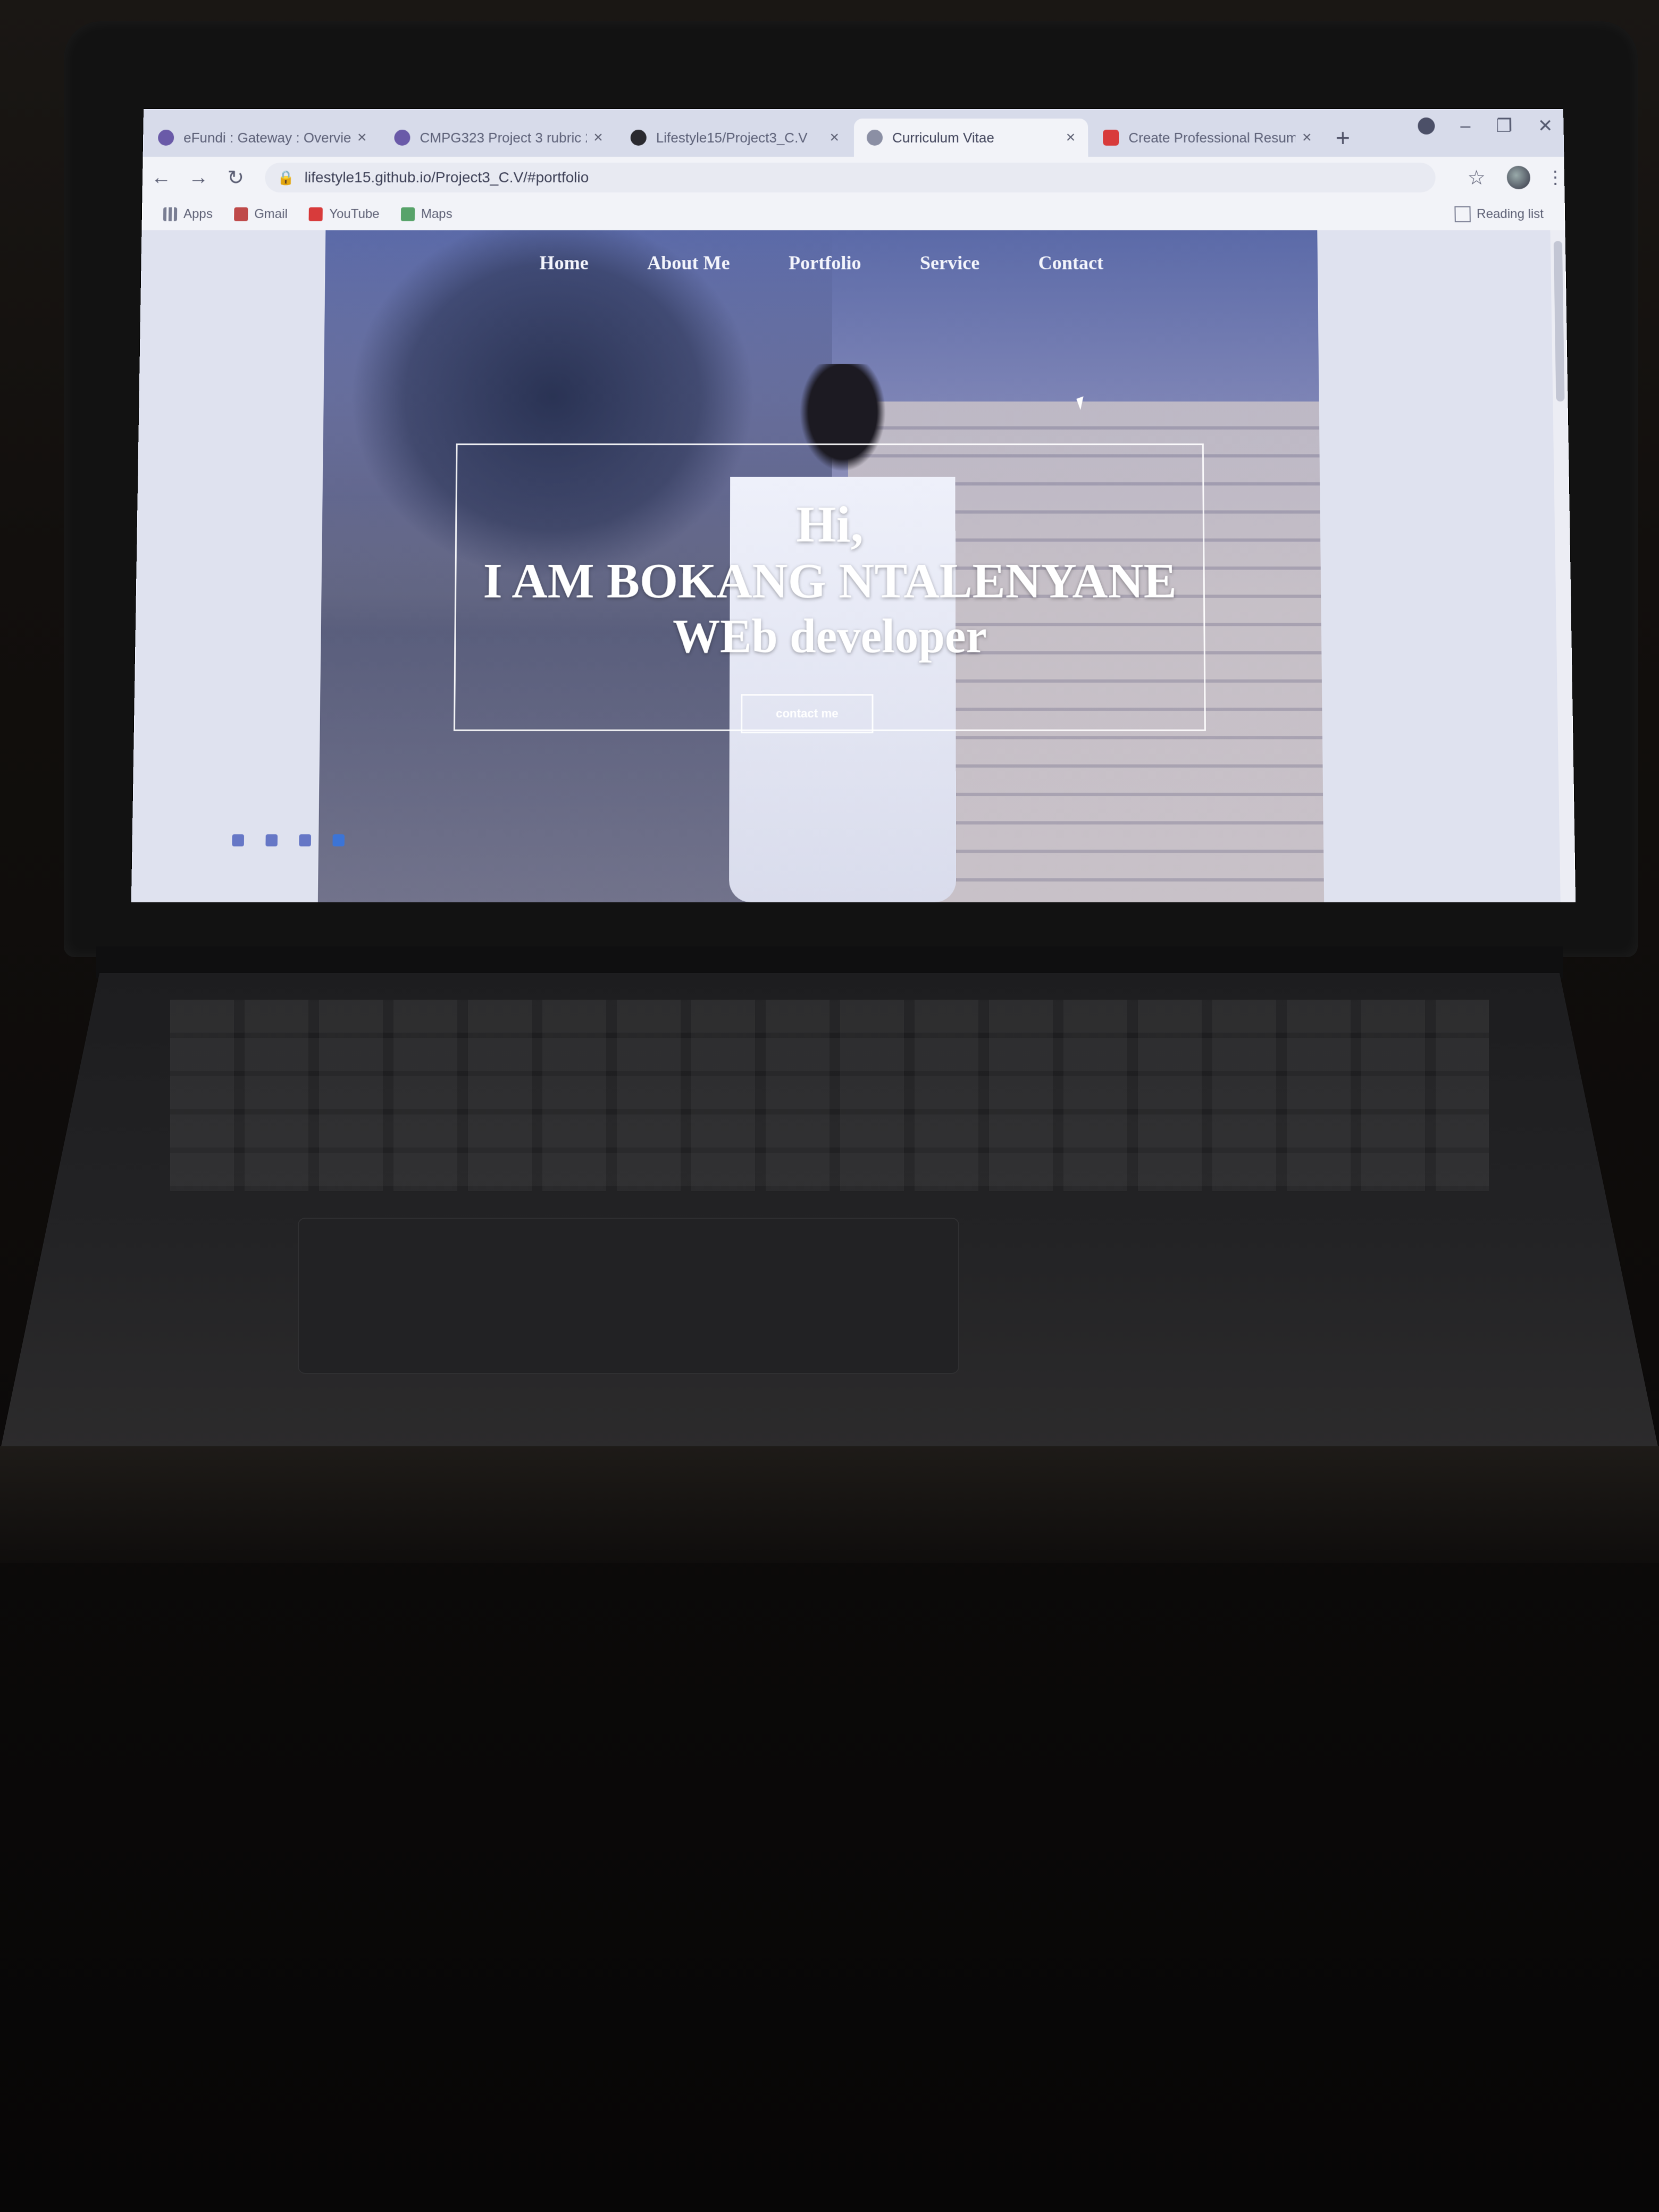  Describe the element at coordinates (628, 1296) in the screenshot. I see `laptop-touchpad` at that location.